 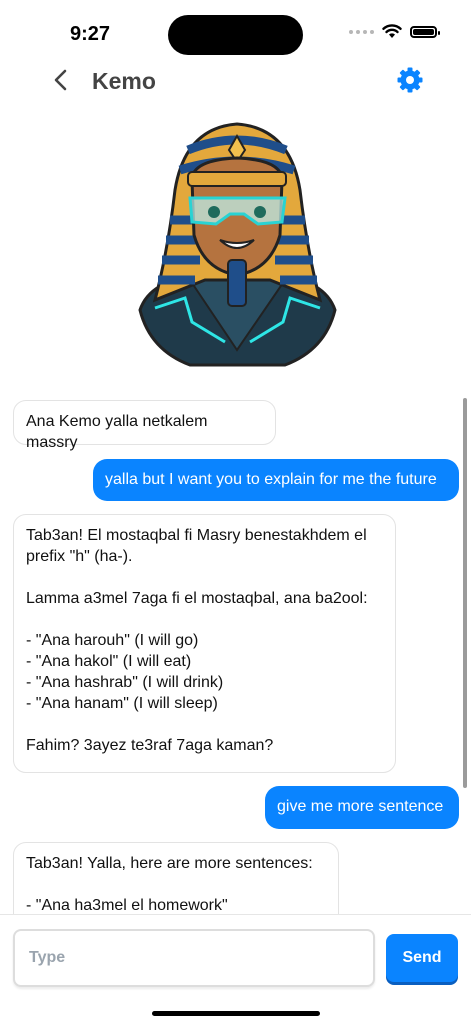 What do you see at coordinates (235, 80) in the screenshot?
I see `nav-header: Kemo` at bounding box center [235, 80].